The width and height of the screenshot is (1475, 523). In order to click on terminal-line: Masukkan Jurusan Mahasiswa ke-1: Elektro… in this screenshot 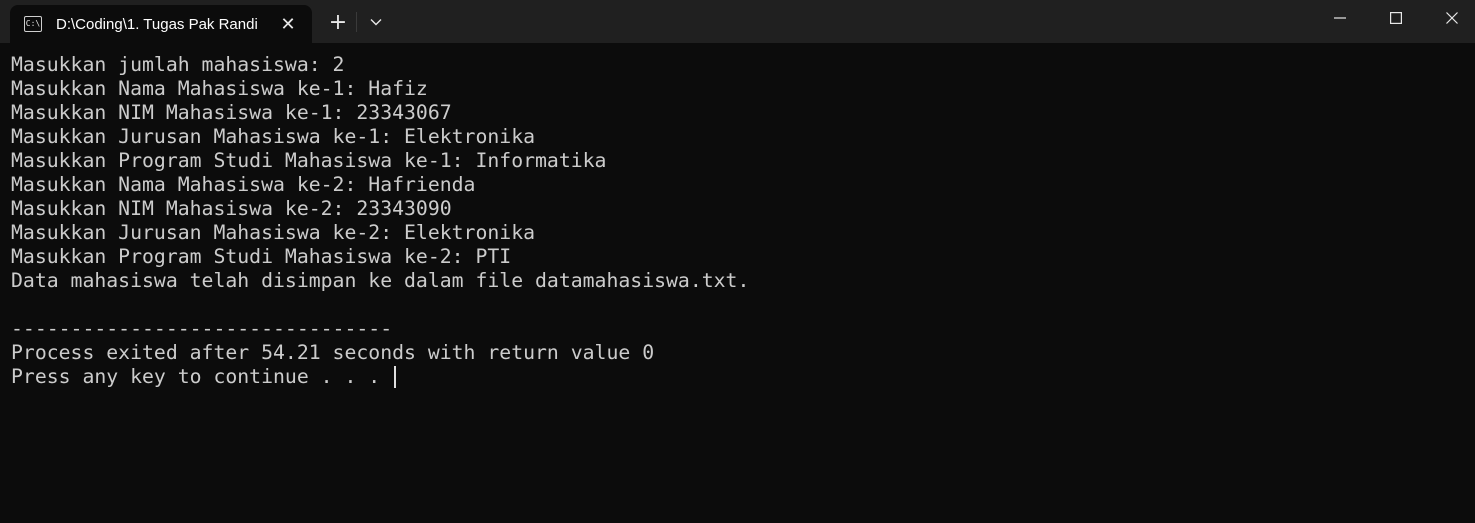, I will do `click(273, 136)`.